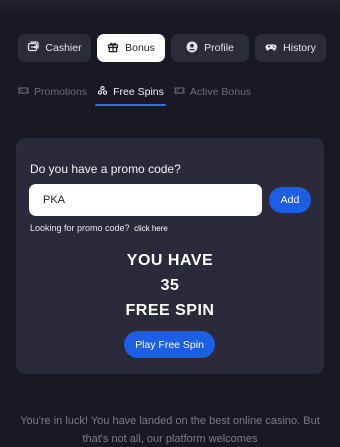 This screenshot has width=340, height=447. What do you see at coordinates (169, 344) in the screenshot?
I see `play-free-spin-button: Play Free Spin` at bounding box center [169, 344].